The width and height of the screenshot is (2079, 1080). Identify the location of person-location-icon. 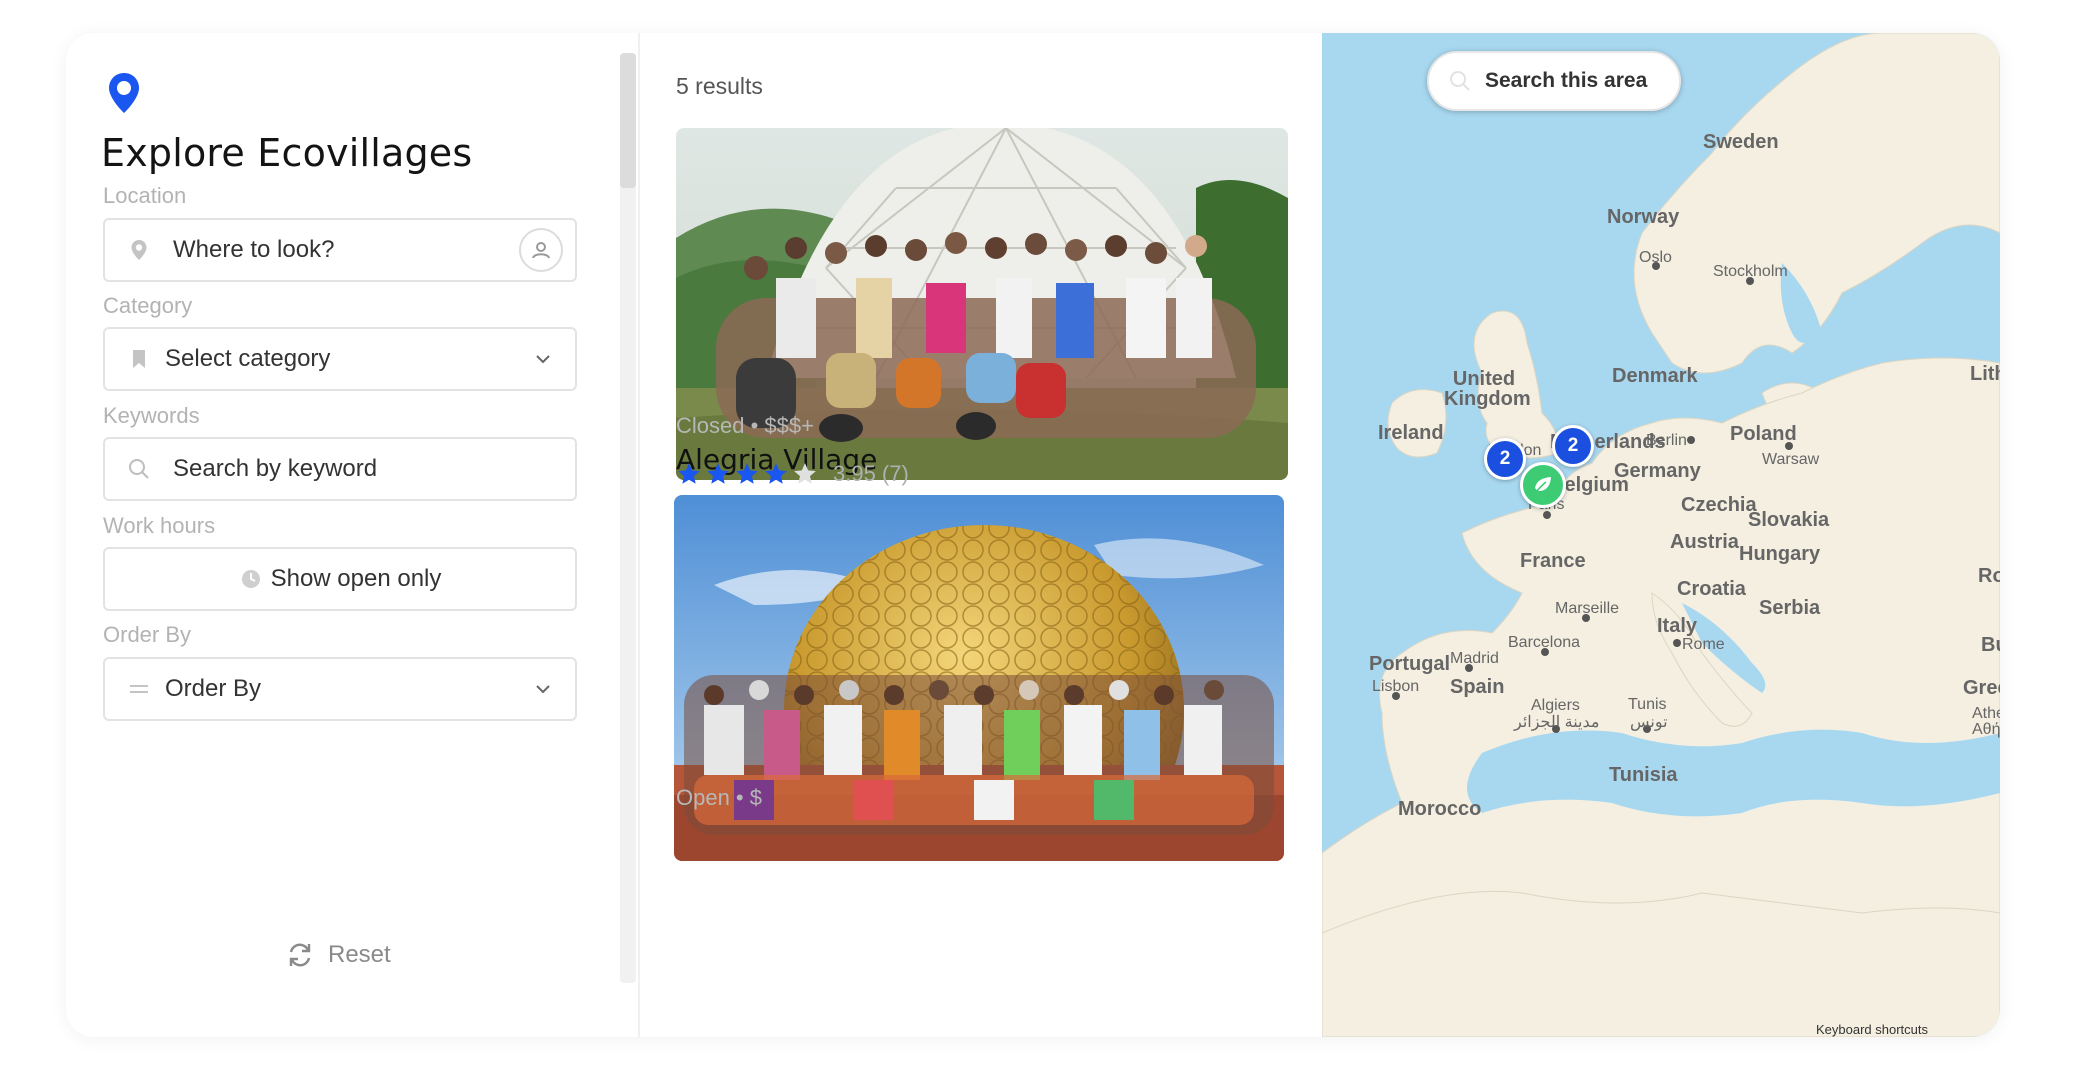
(541, 250).